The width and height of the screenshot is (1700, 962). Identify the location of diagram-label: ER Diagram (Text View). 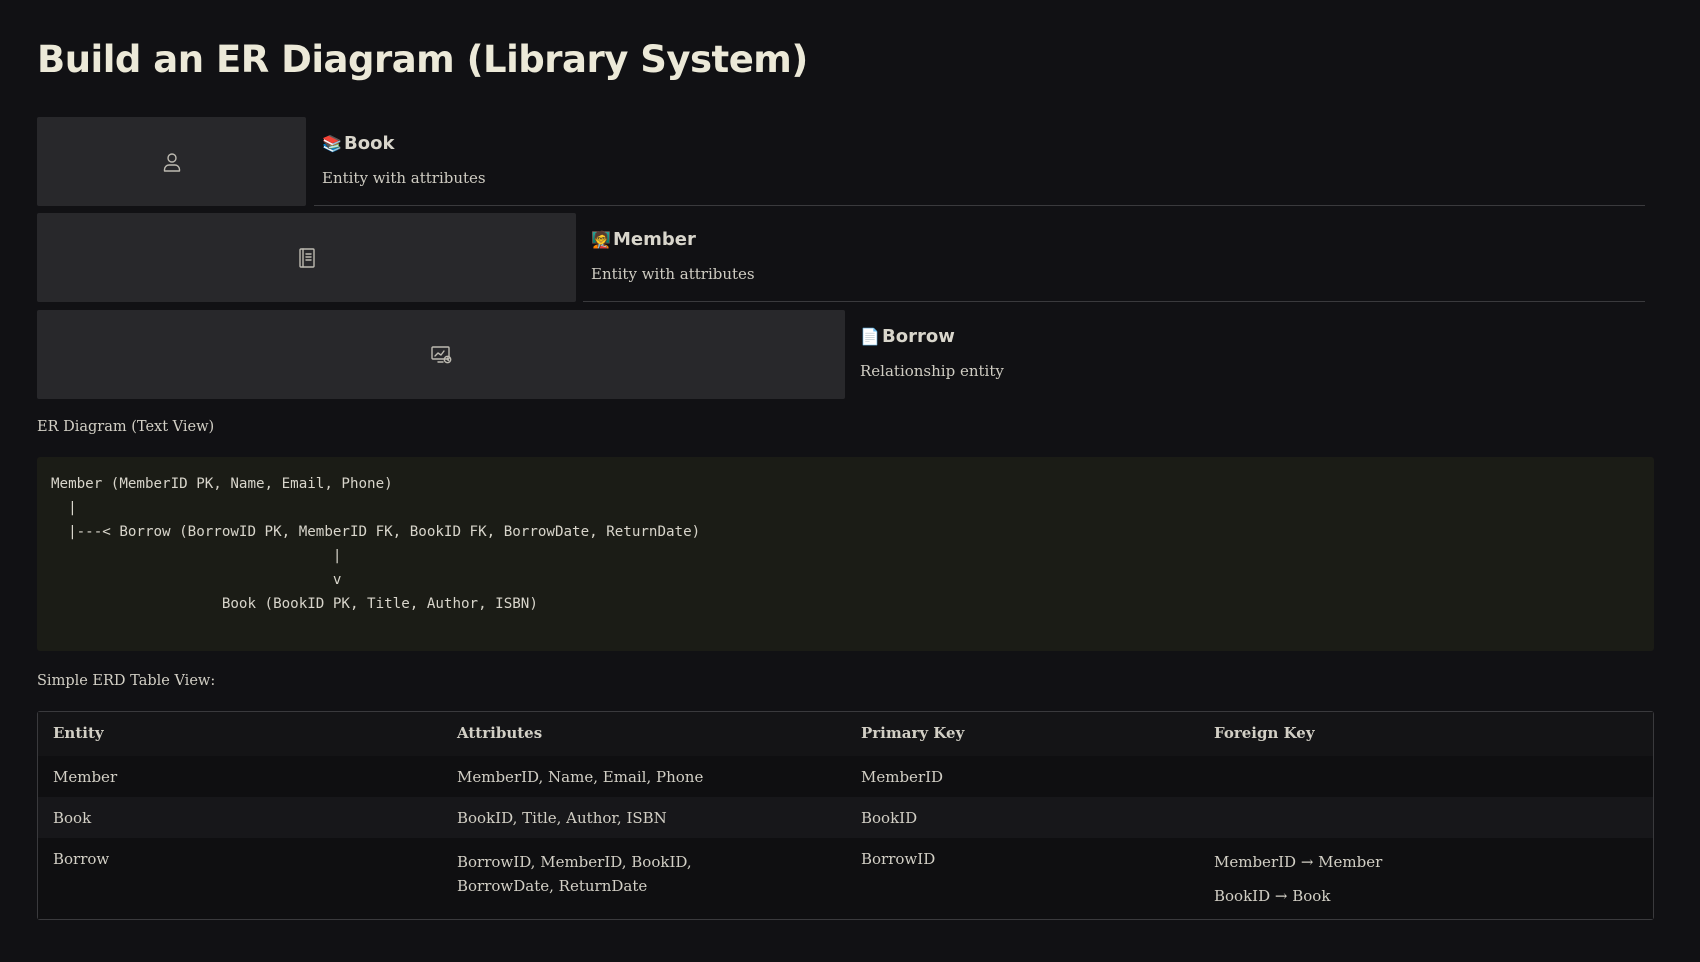
(126, 427).